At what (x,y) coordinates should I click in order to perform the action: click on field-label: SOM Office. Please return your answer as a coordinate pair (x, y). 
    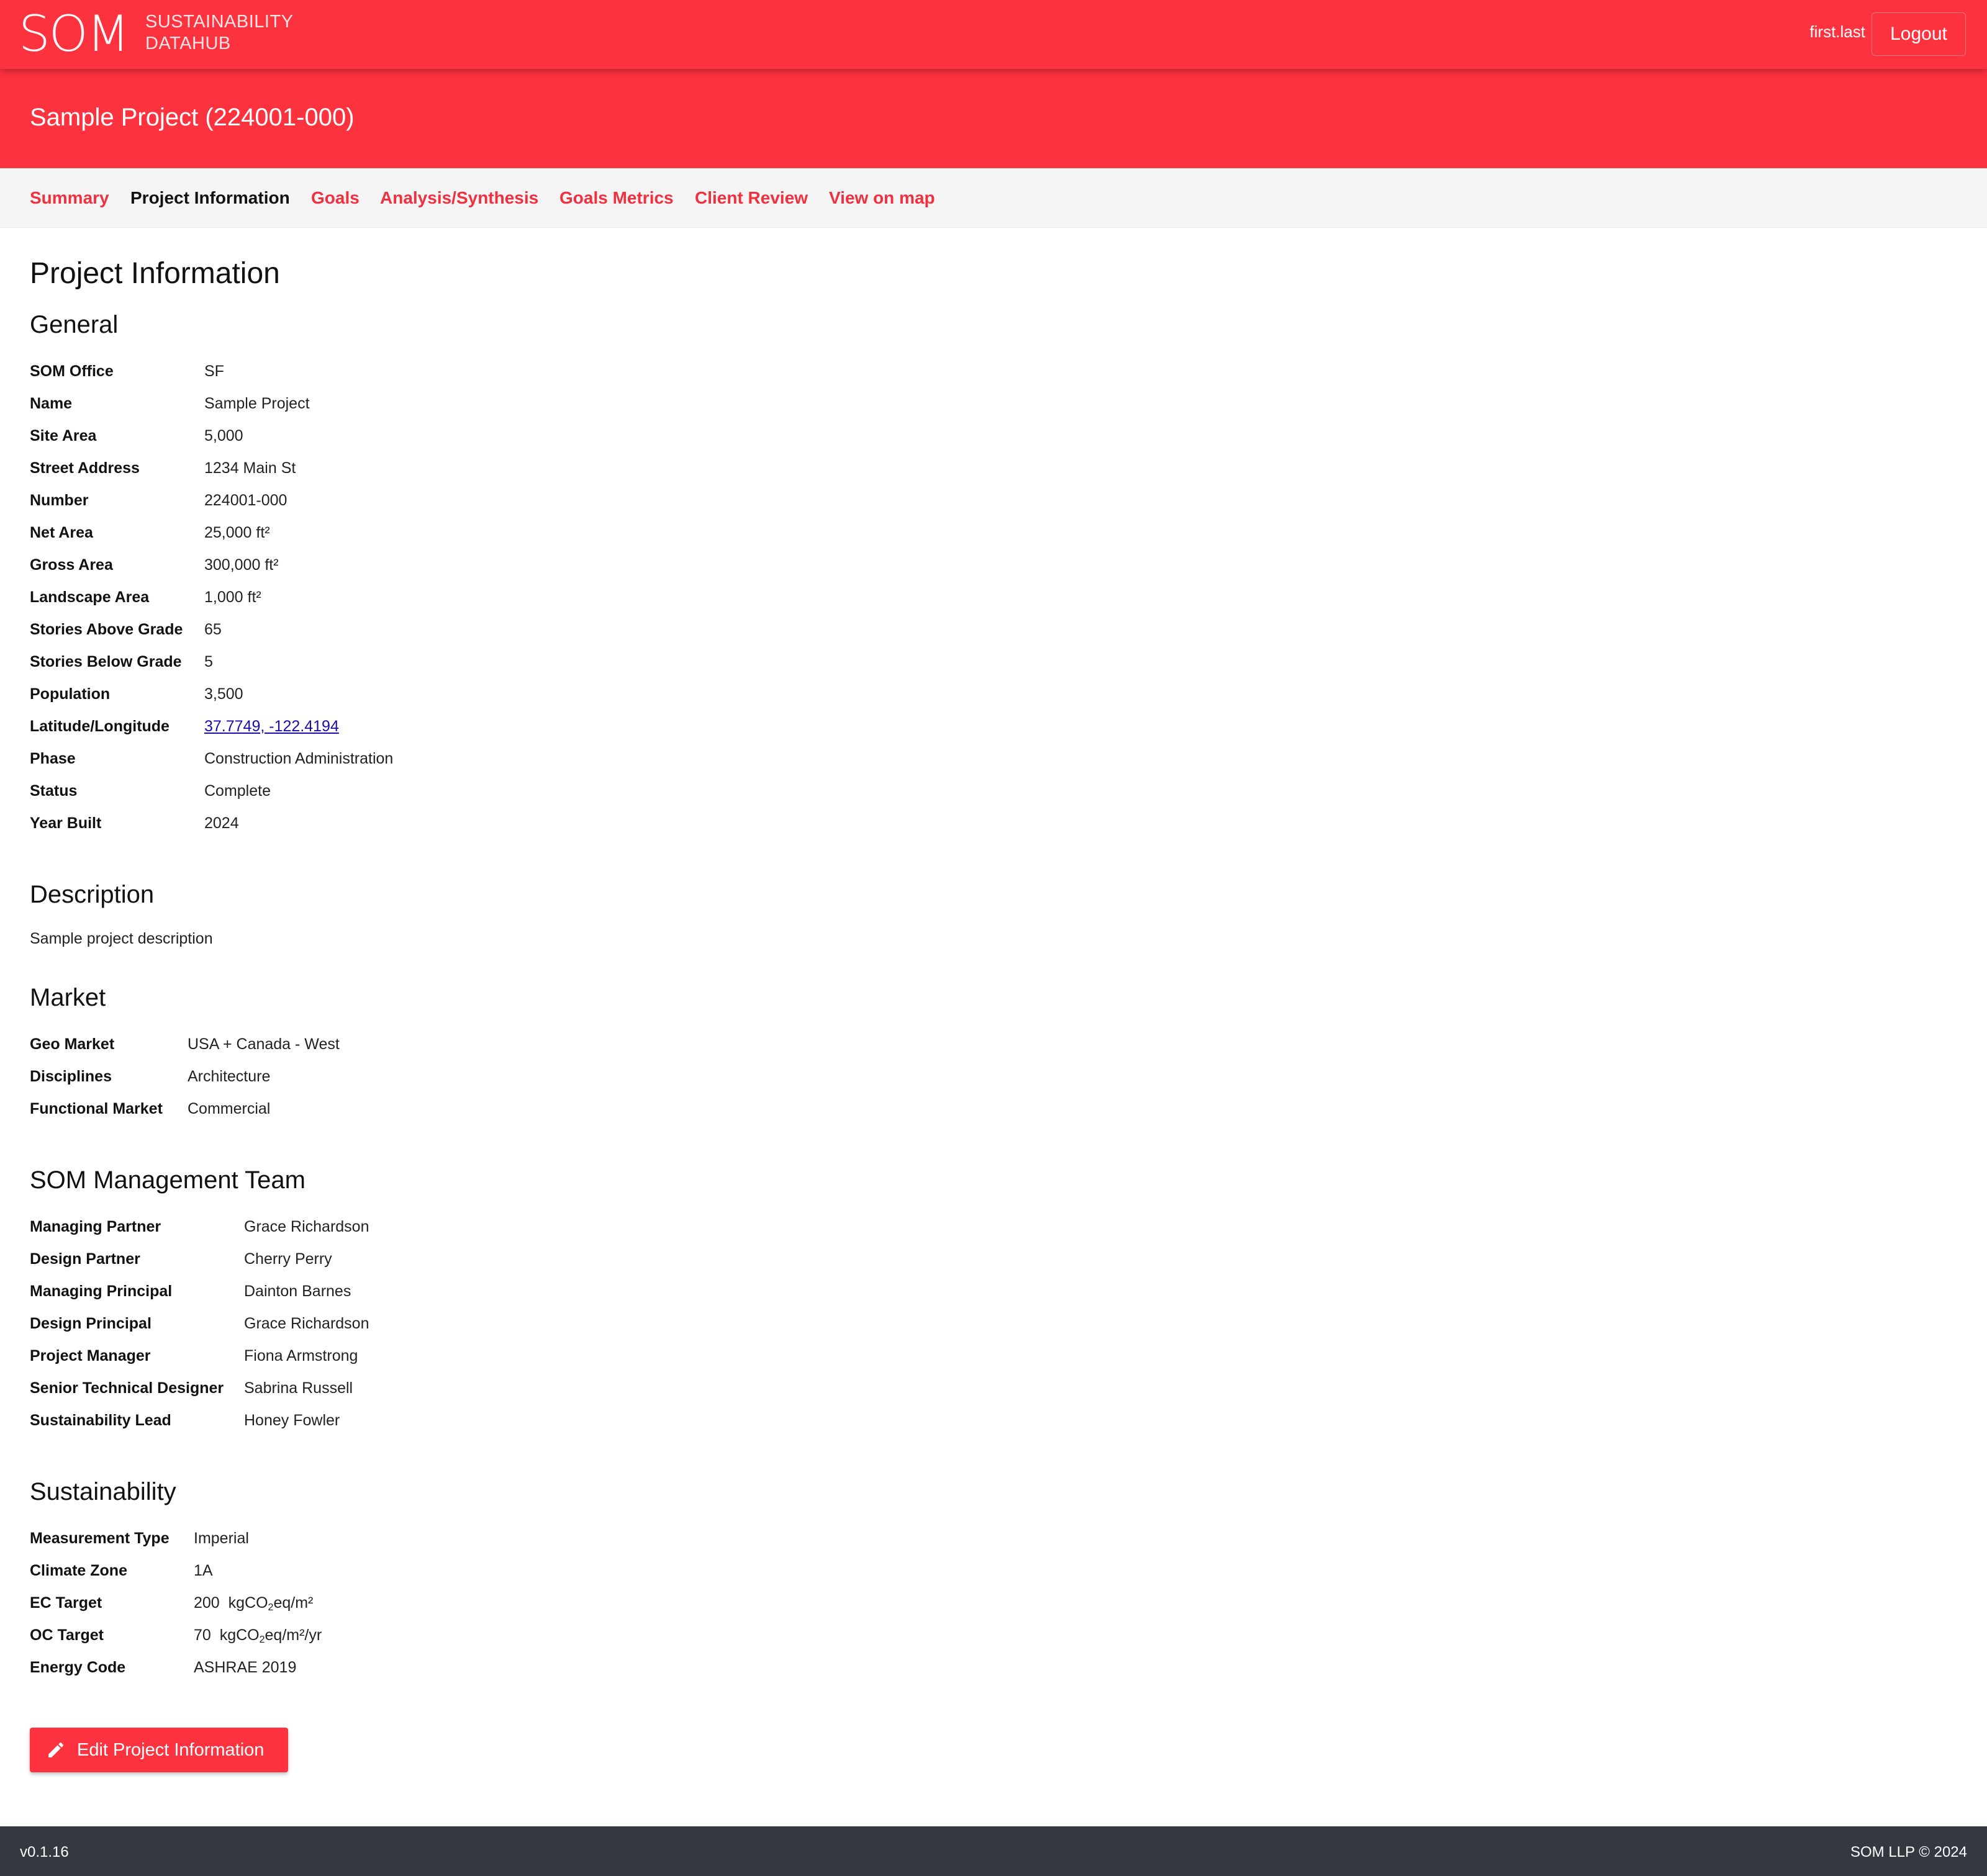
    Looking at the image, I should click on (72, 371).